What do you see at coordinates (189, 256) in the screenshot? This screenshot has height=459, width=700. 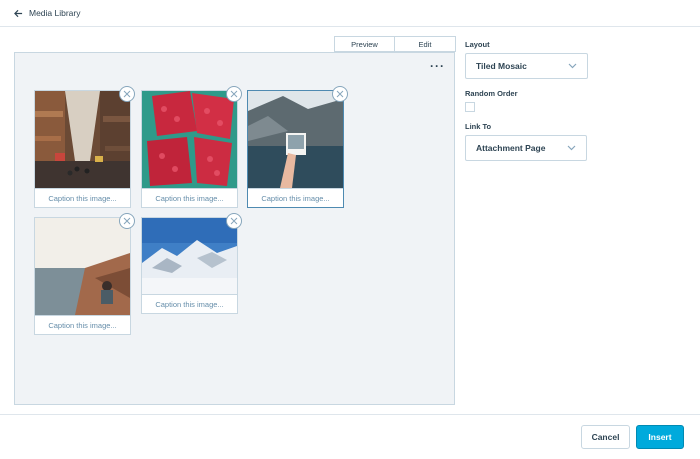 I see `snow-mountain-photo` at bounding box center [189, 256].